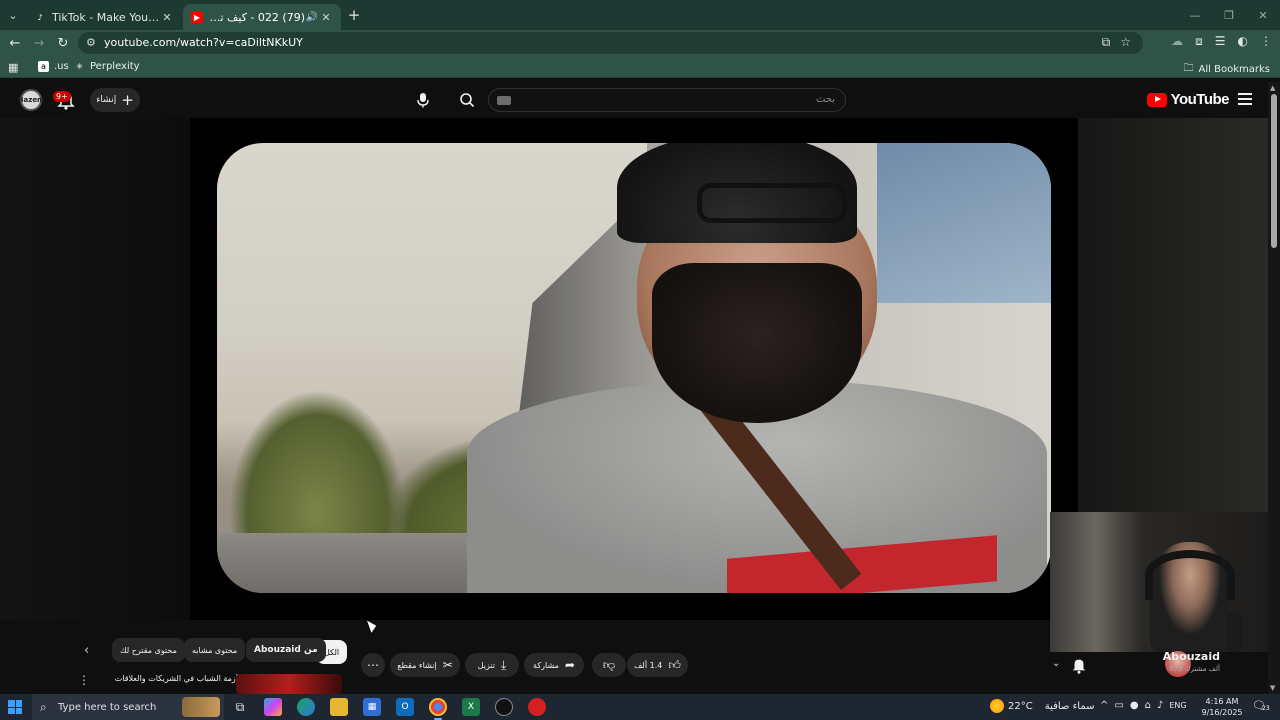  Describe the element at coordinates (273, 707) in the screenshot. I see `copilot-icon` at that location.